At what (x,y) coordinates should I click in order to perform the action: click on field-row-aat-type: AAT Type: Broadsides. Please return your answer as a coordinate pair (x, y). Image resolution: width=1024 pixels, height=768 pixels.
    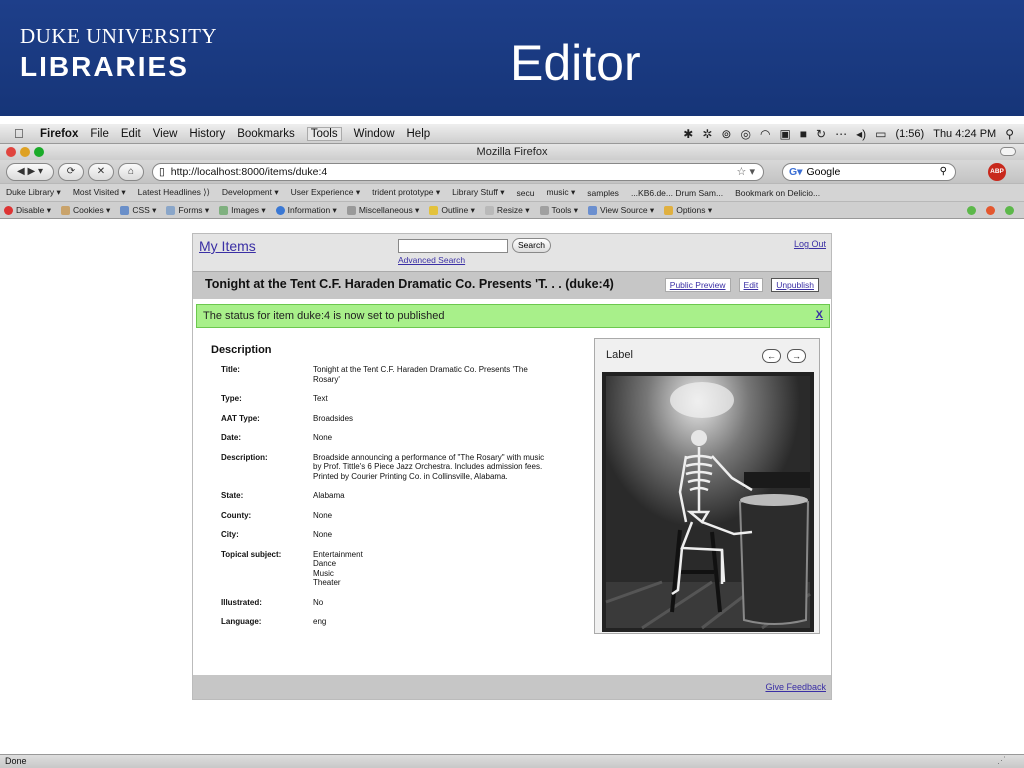
    Looking at the image, I should click on (391, 419).